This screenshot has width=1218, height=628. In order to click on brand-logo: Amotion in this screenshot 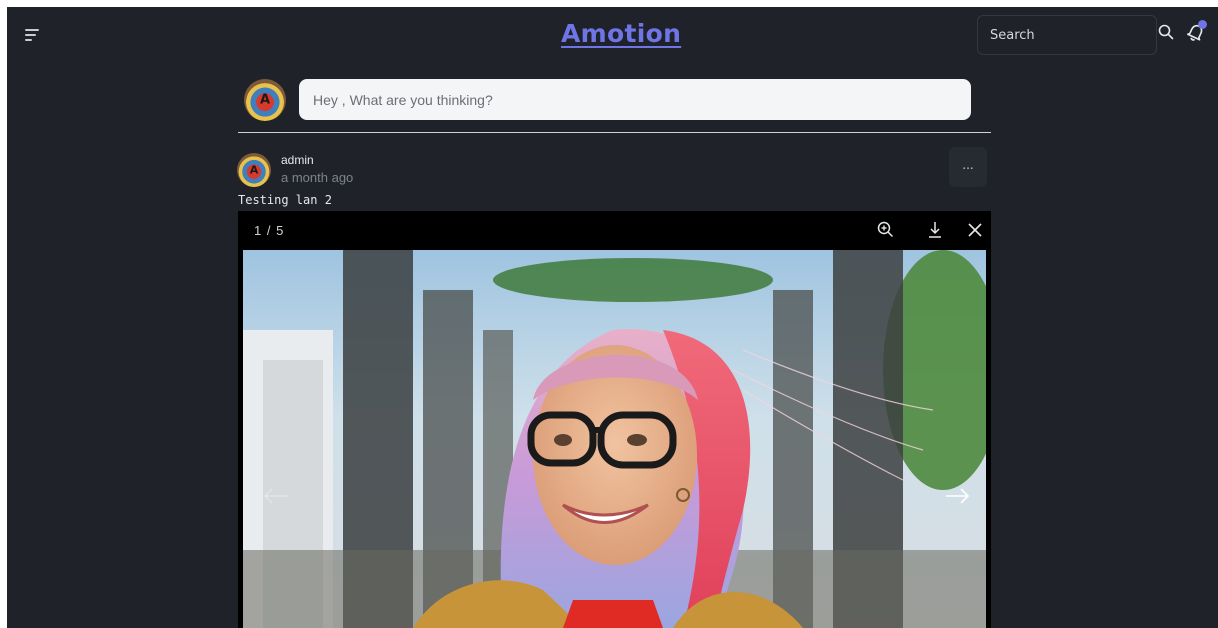, I will do `click(621, 33)`.